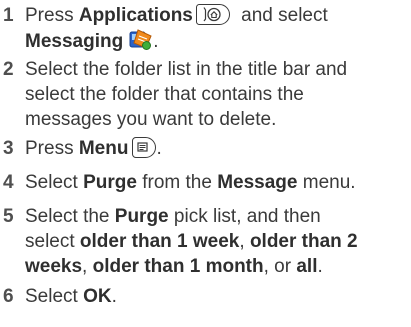  Describe the element at coordinates (326, 182) in the screenshot. I see `text-run: menu.` at that location.